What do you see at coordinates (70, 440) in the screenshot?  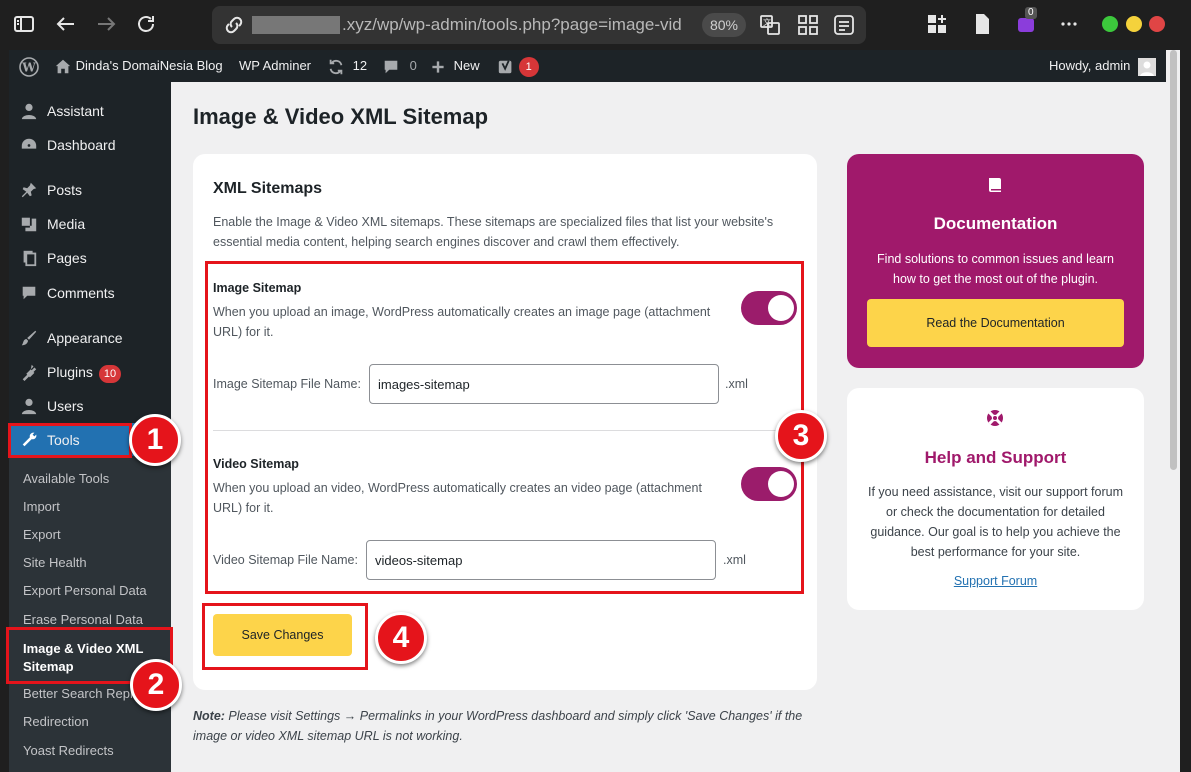 I see `annotation-box-tools` at bounding box center [70, 440].